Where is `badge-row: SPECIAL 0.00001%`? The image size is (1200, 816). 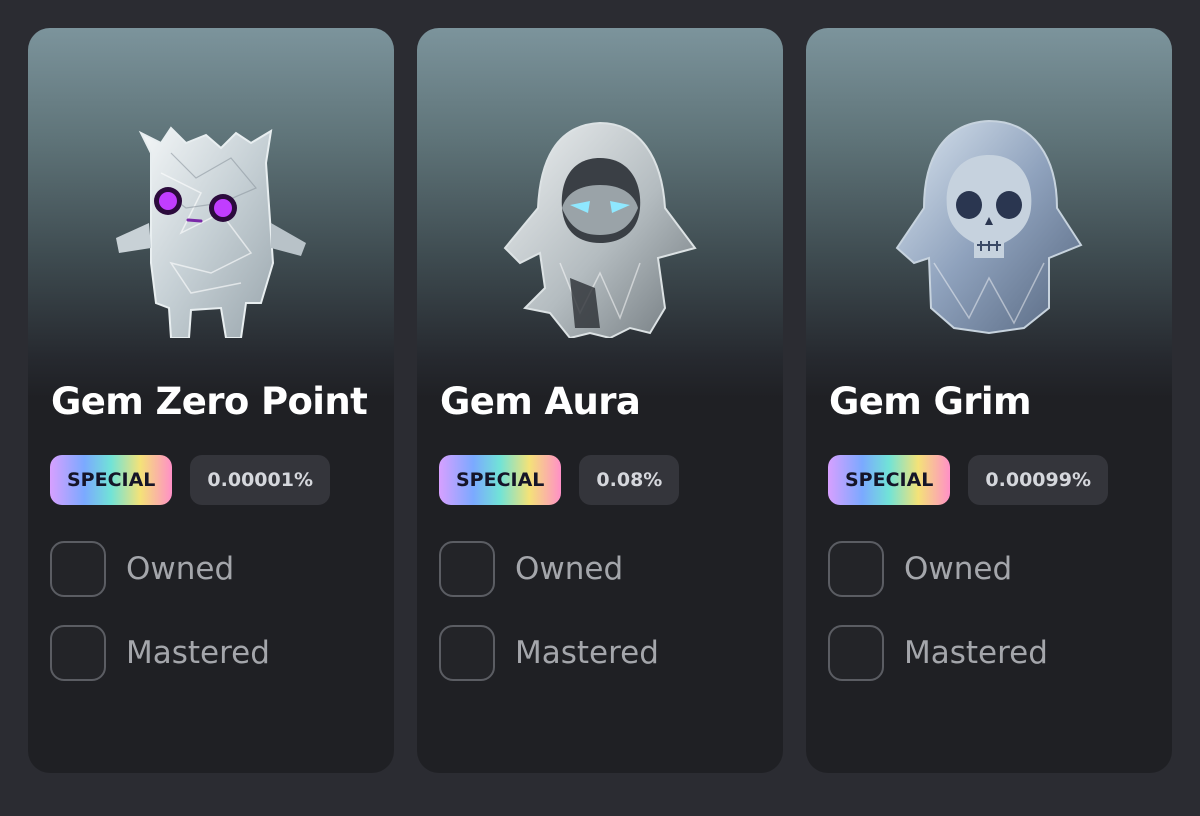
badge-row: SPECIAL 0.00001% is located at coordinates (190, 480).